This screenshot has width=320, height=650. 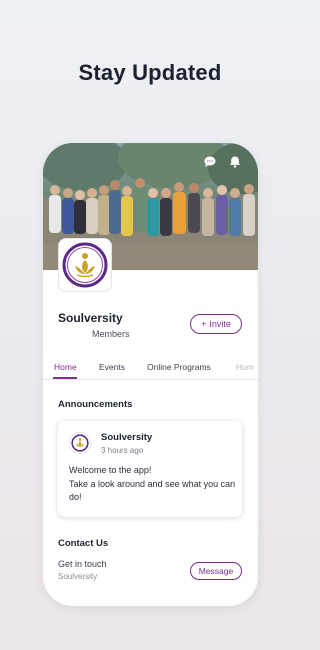 What do you see at coordinates (65, 378) in the screenshot?
I see `active-tab-indicator` at bounding box center [65, 378].